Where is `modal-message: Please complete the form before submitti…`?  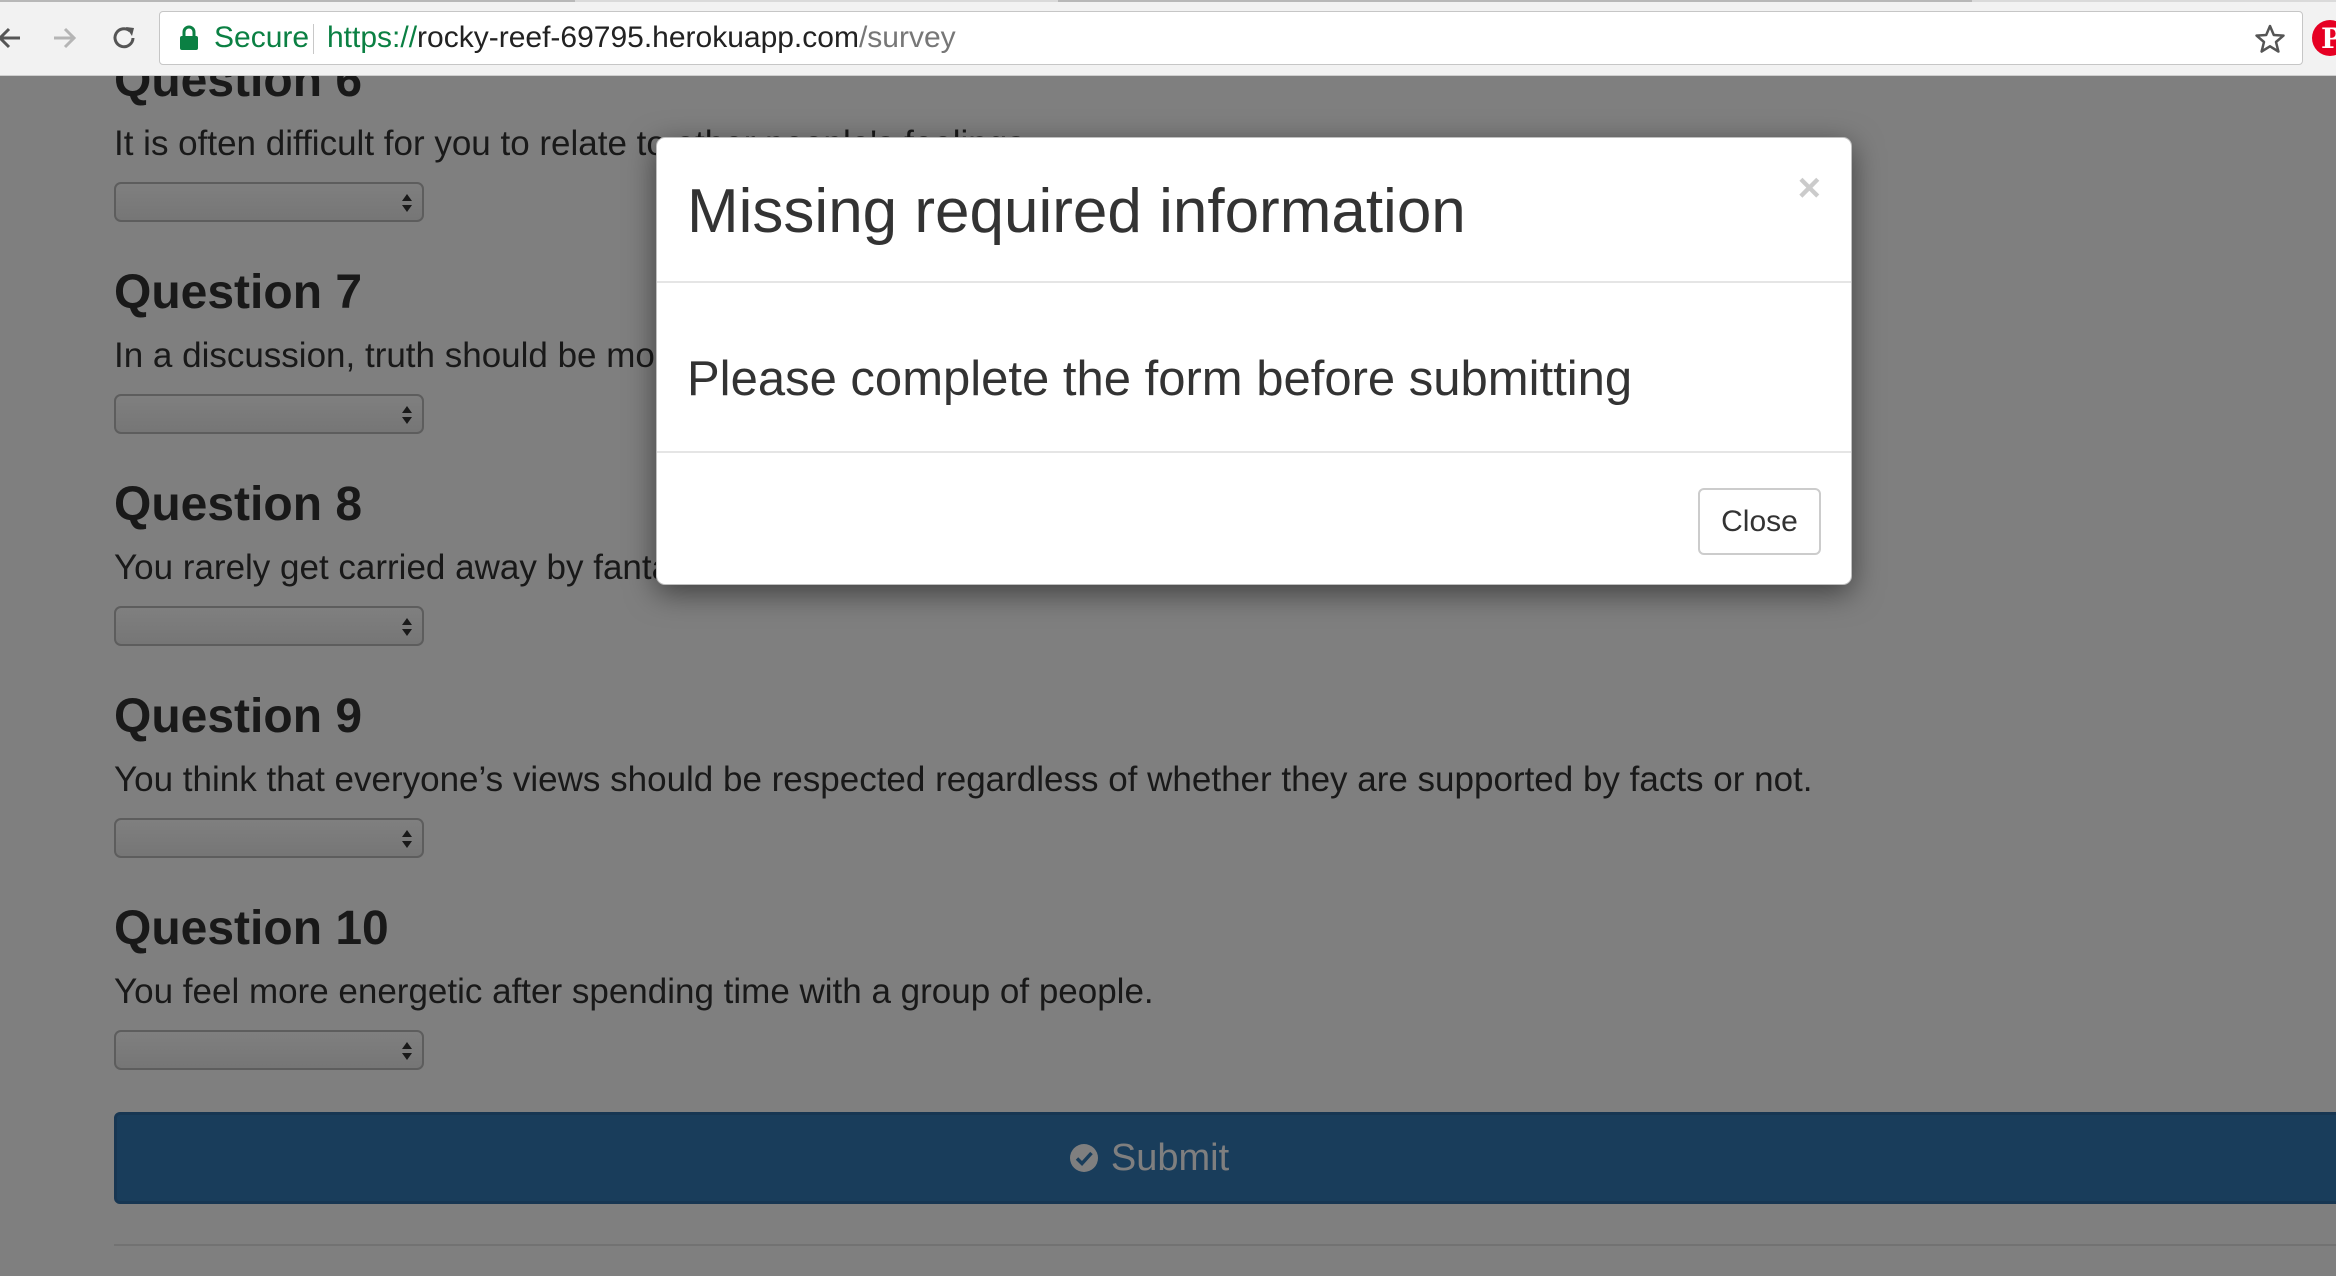
modal-message: Please complete the form before submitti… is located at coordinates (1160, 379).